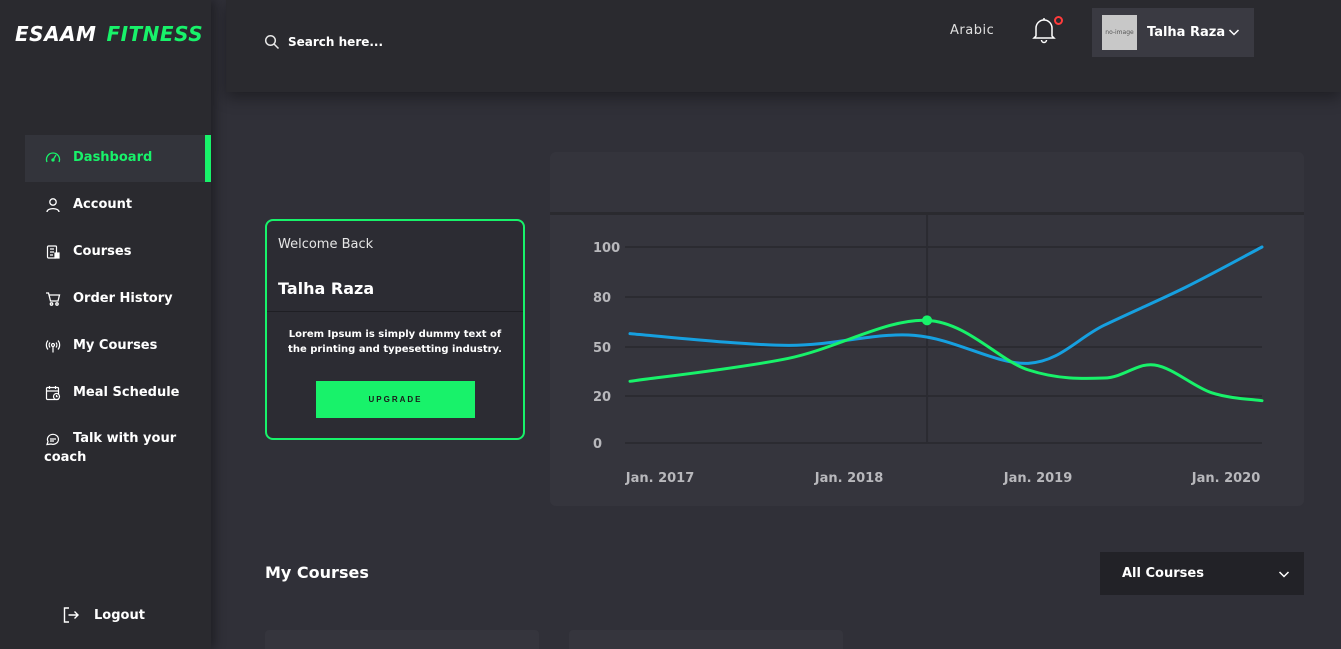 The image size is (1341, 649). I want to click on courses-filter-select: All Courses, so click(1202, 573).